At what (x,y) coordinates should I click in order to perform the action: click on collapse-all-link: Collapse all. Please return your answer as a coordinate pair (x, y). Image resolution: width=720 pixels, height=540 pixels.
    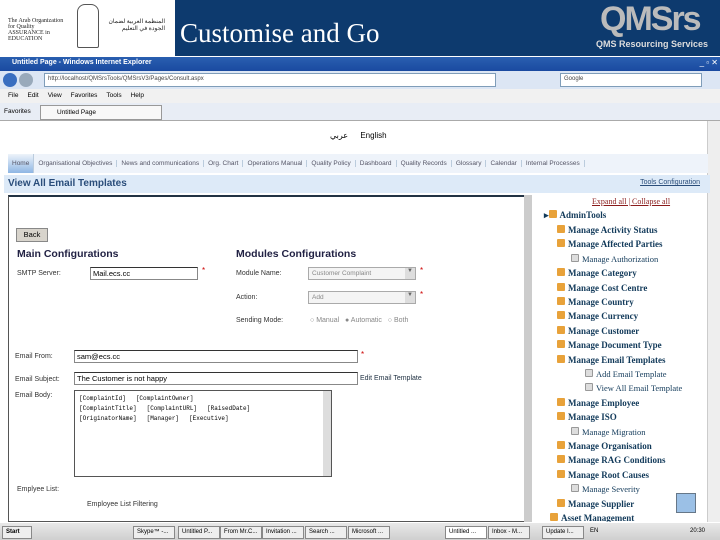
    Looking at the image, I should click on (651, 201).